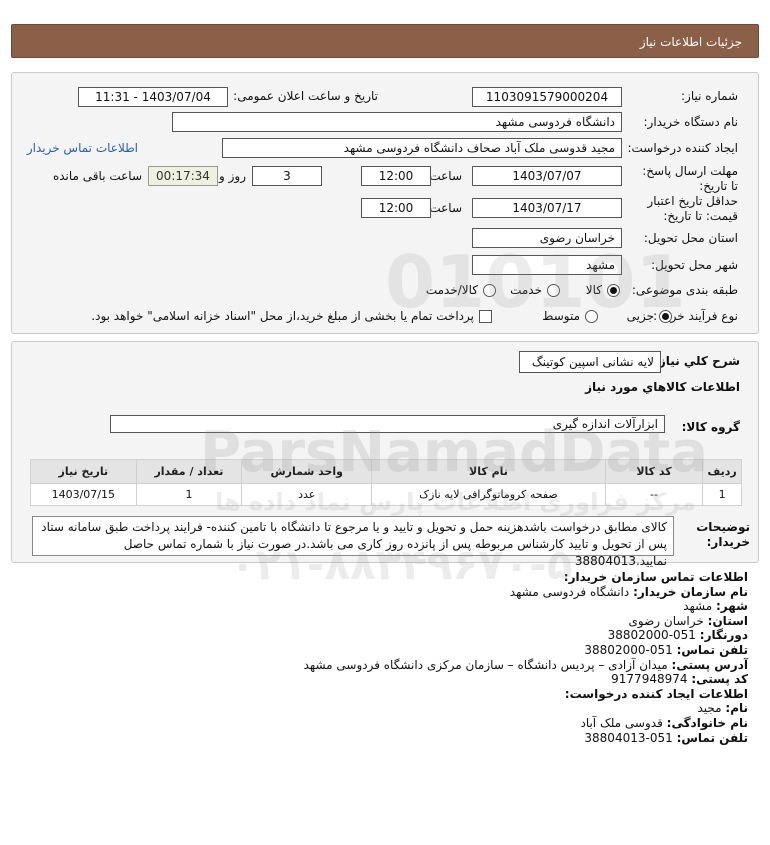 Image resolution: width=770 pixels, height=845 pixels. Describe the element at coordinates (97, 176) in the screenshot. I see `remaining-label: ساعت باقی مانده` at that location.